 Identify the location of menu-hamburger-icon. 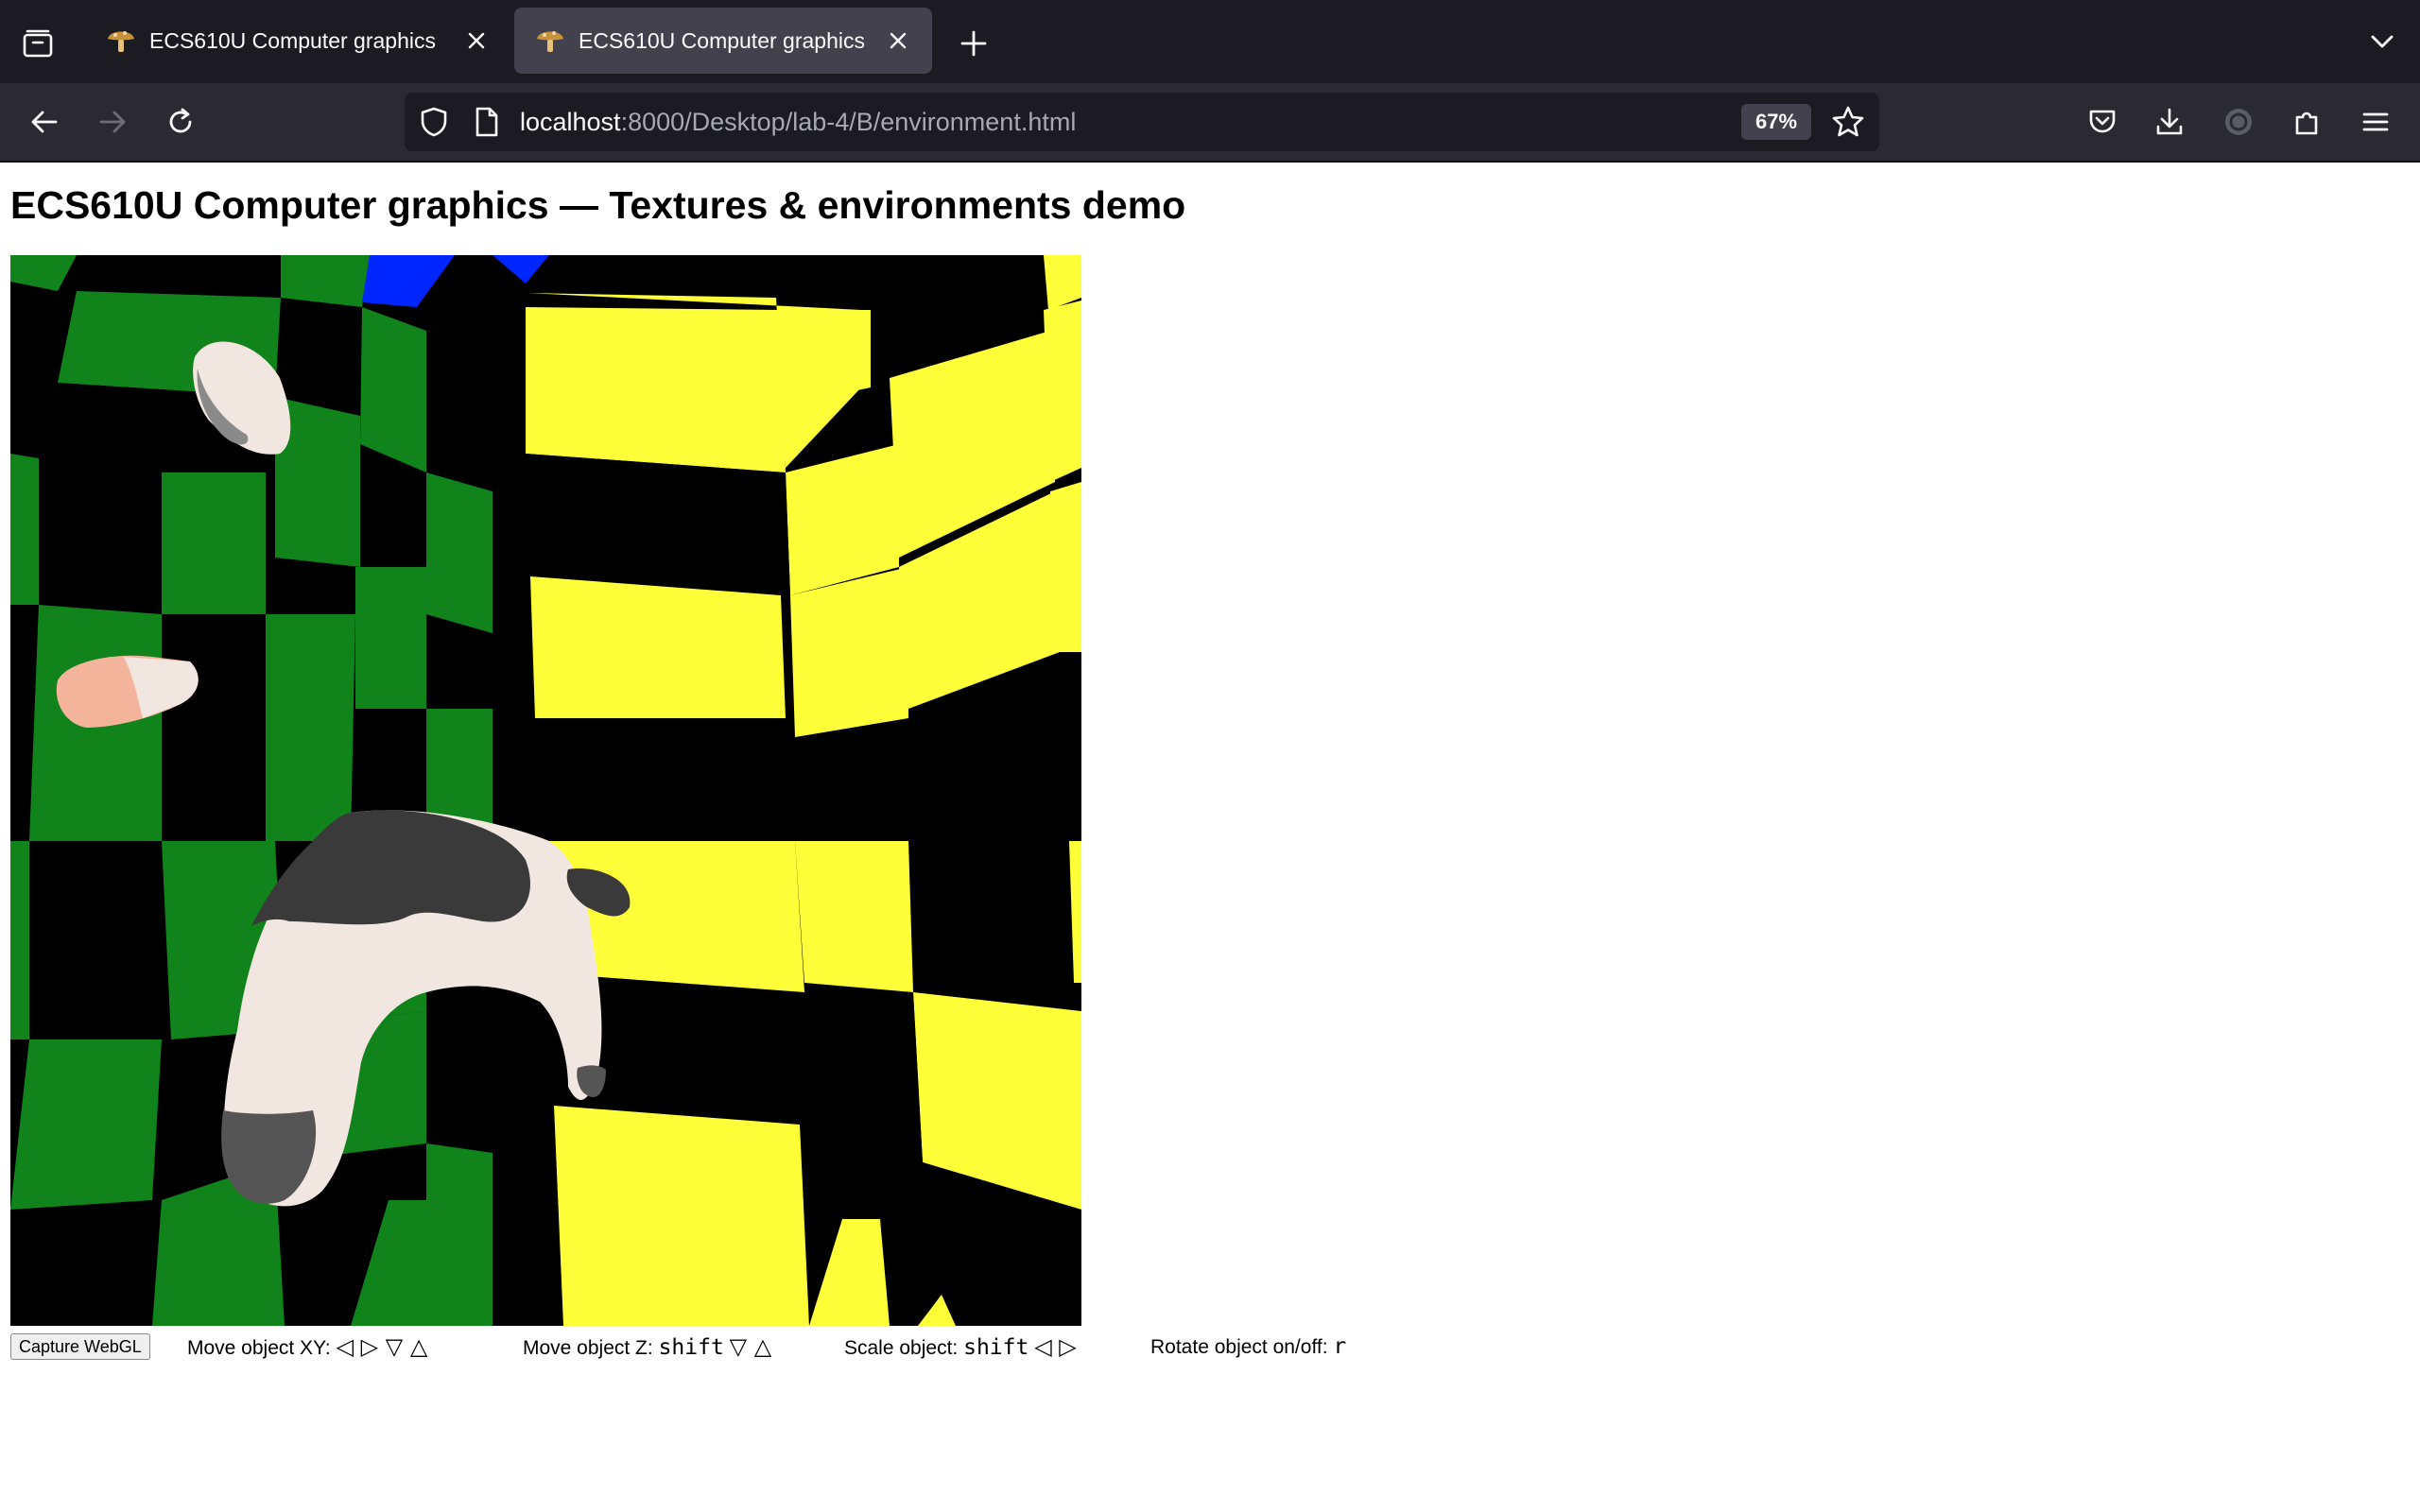
(2375, 122).